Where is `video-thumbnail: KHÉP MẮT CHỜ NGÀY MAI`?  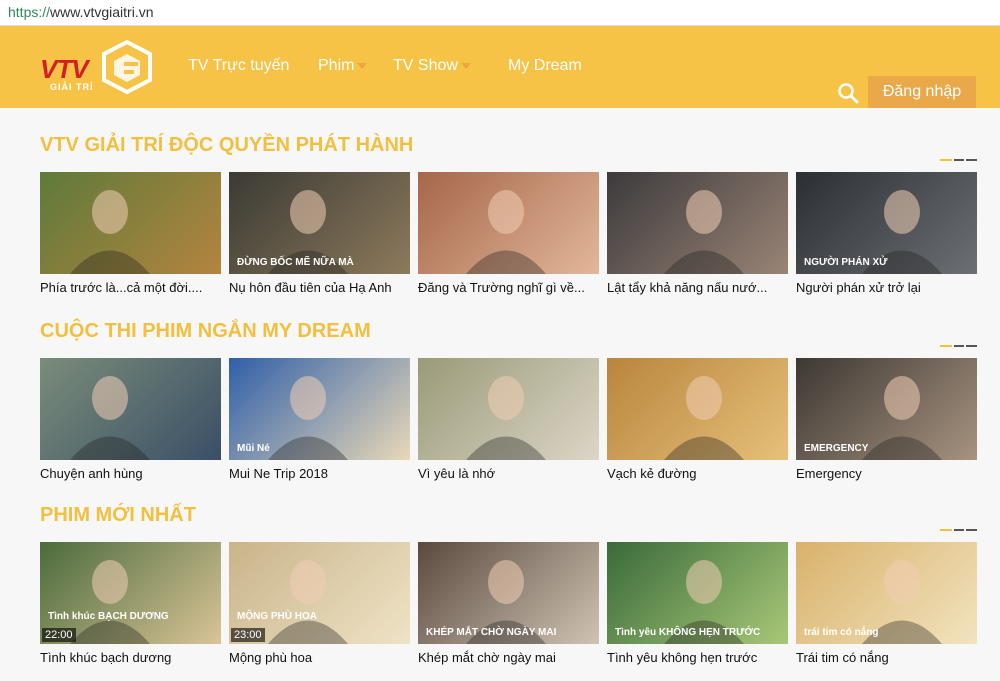 video-thumbnail: KHÉP MẮT CHỜ NGÀY MAI is located at coordinates (508, 593).